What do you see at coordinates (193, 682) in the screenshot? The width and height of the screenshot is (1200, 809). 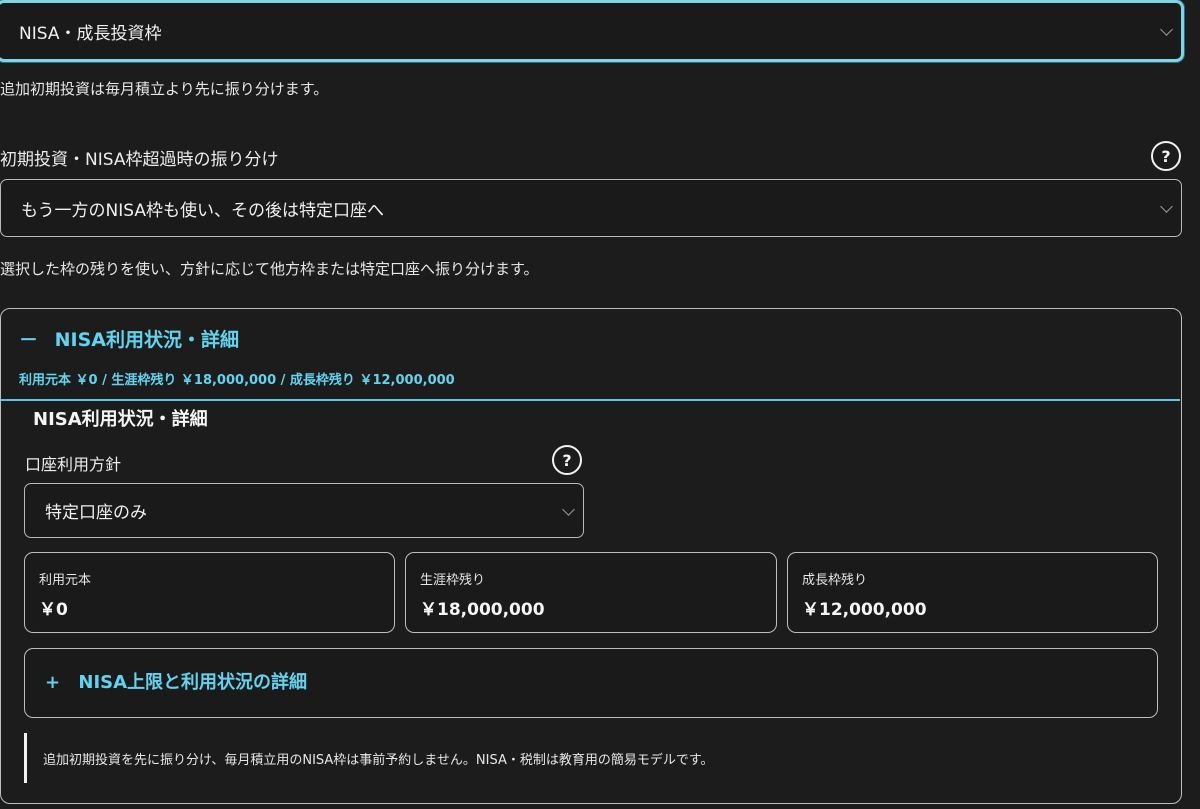 I see `details-title: NISA上限と利用状況の詳細` at bounding box center [193, 682].